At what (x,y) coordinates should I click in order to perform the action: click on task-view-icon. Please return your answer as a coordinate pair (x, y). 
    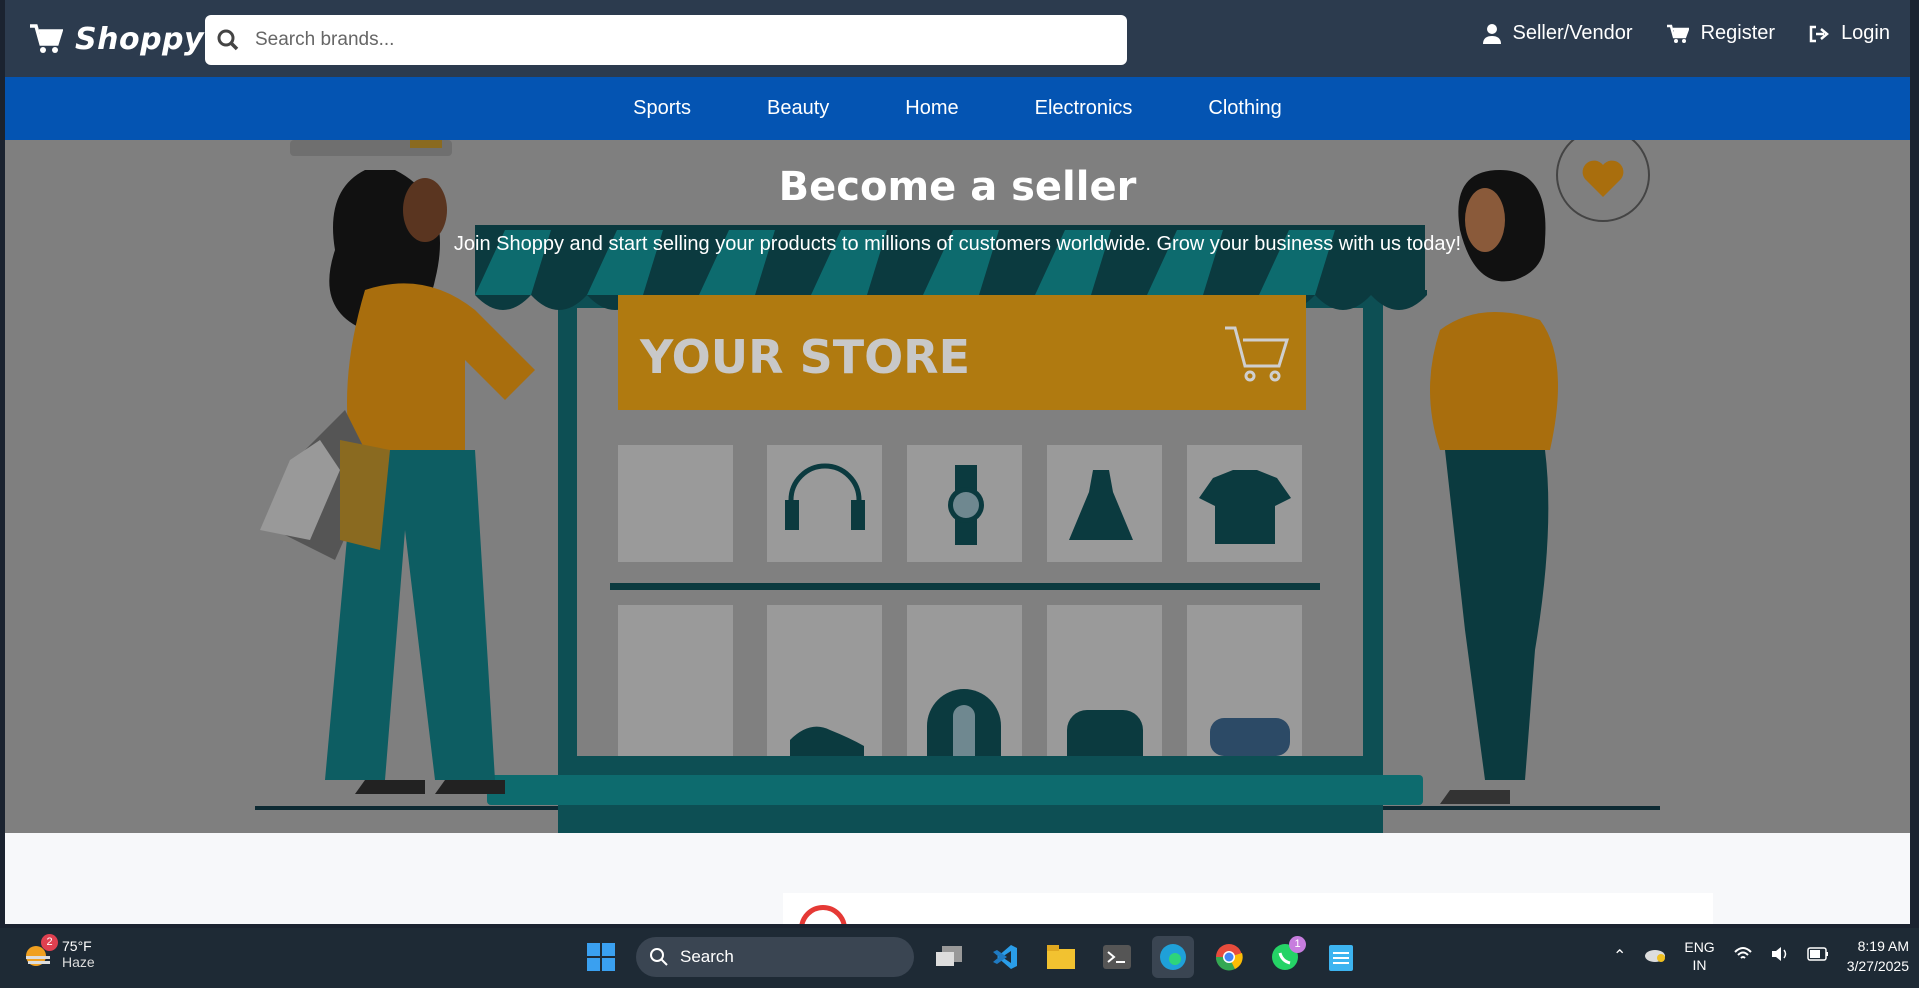
    Looking at the image, I should click on (949, 957).